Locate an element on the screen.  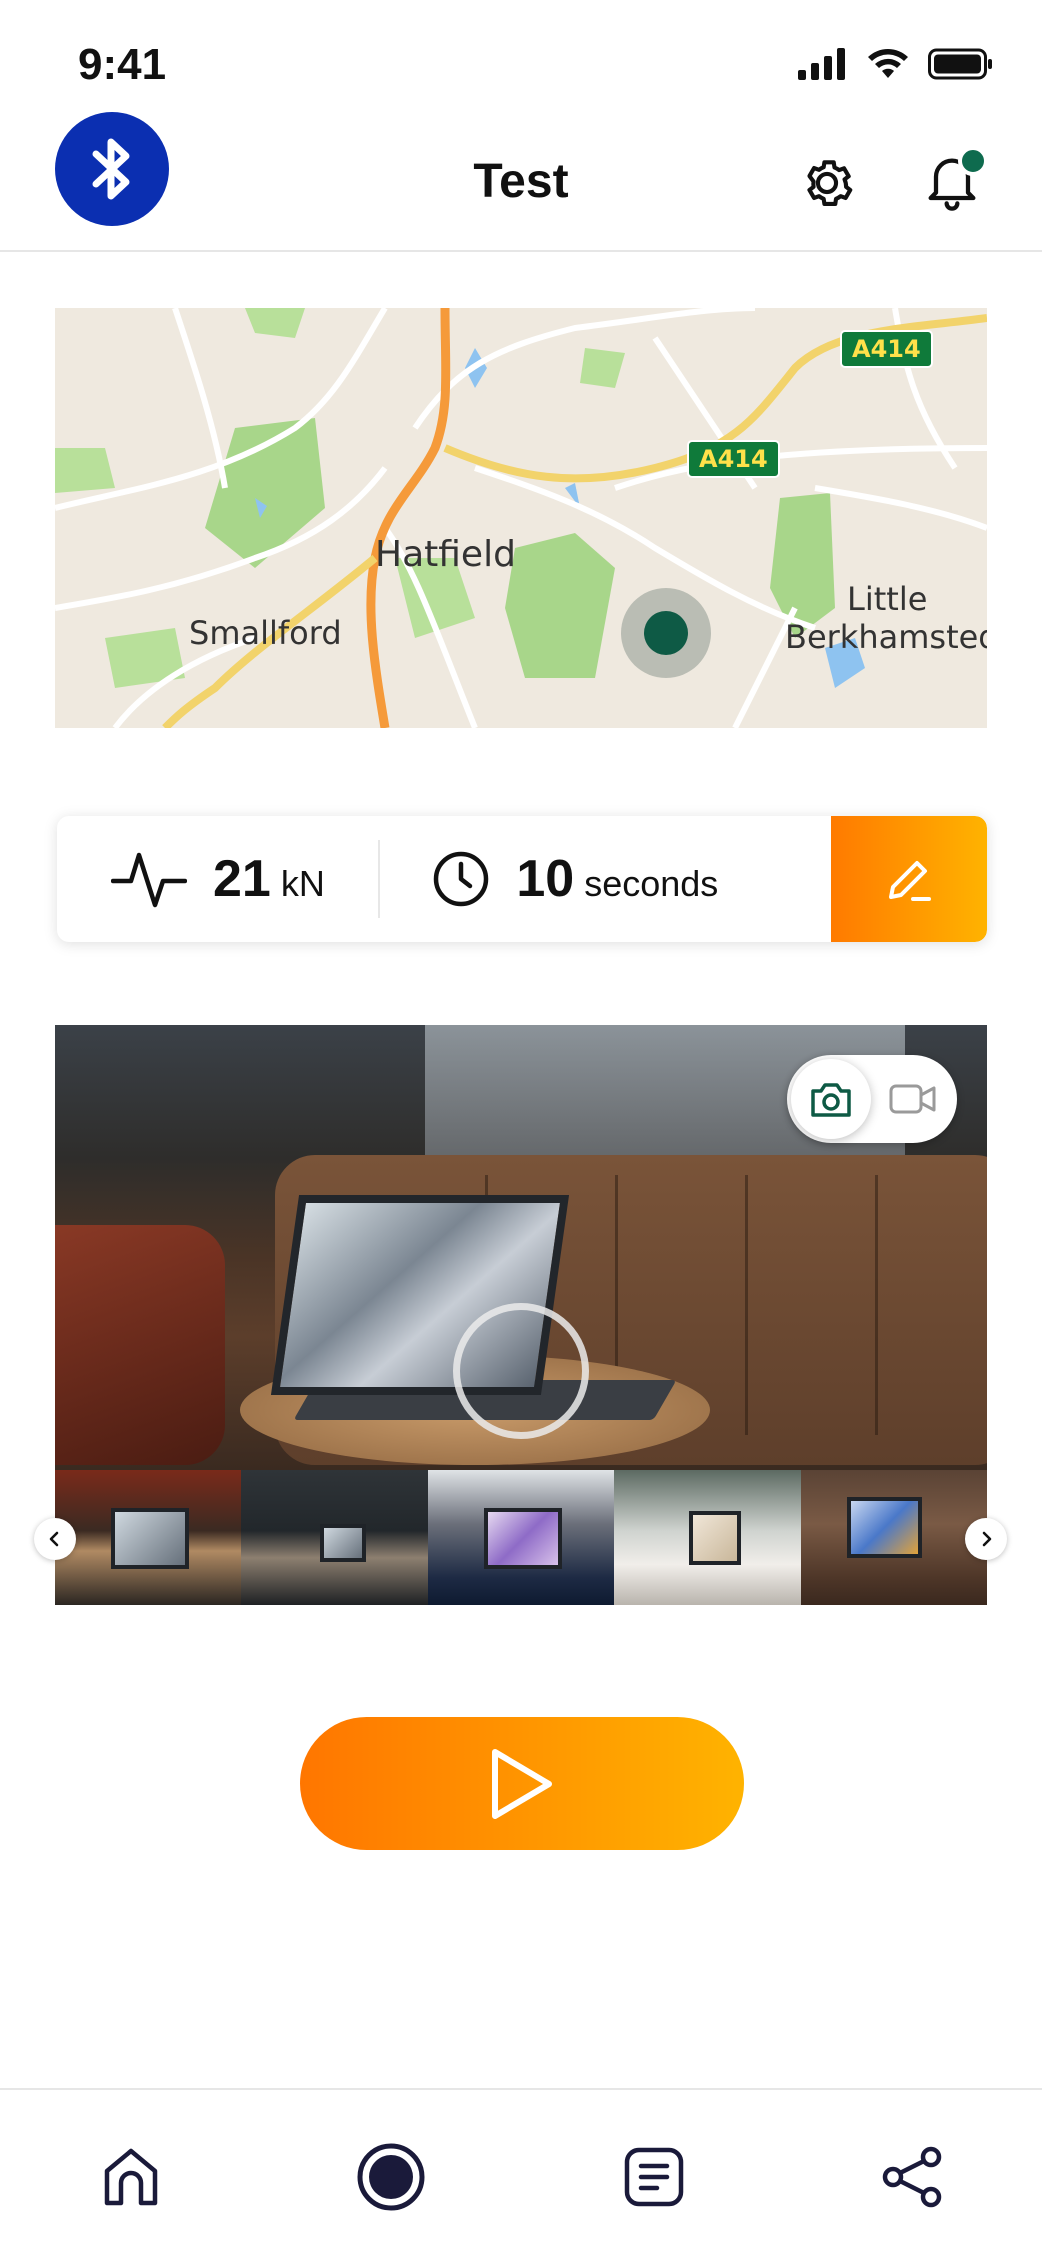
nav-home is located at coordinates (131, 2177).